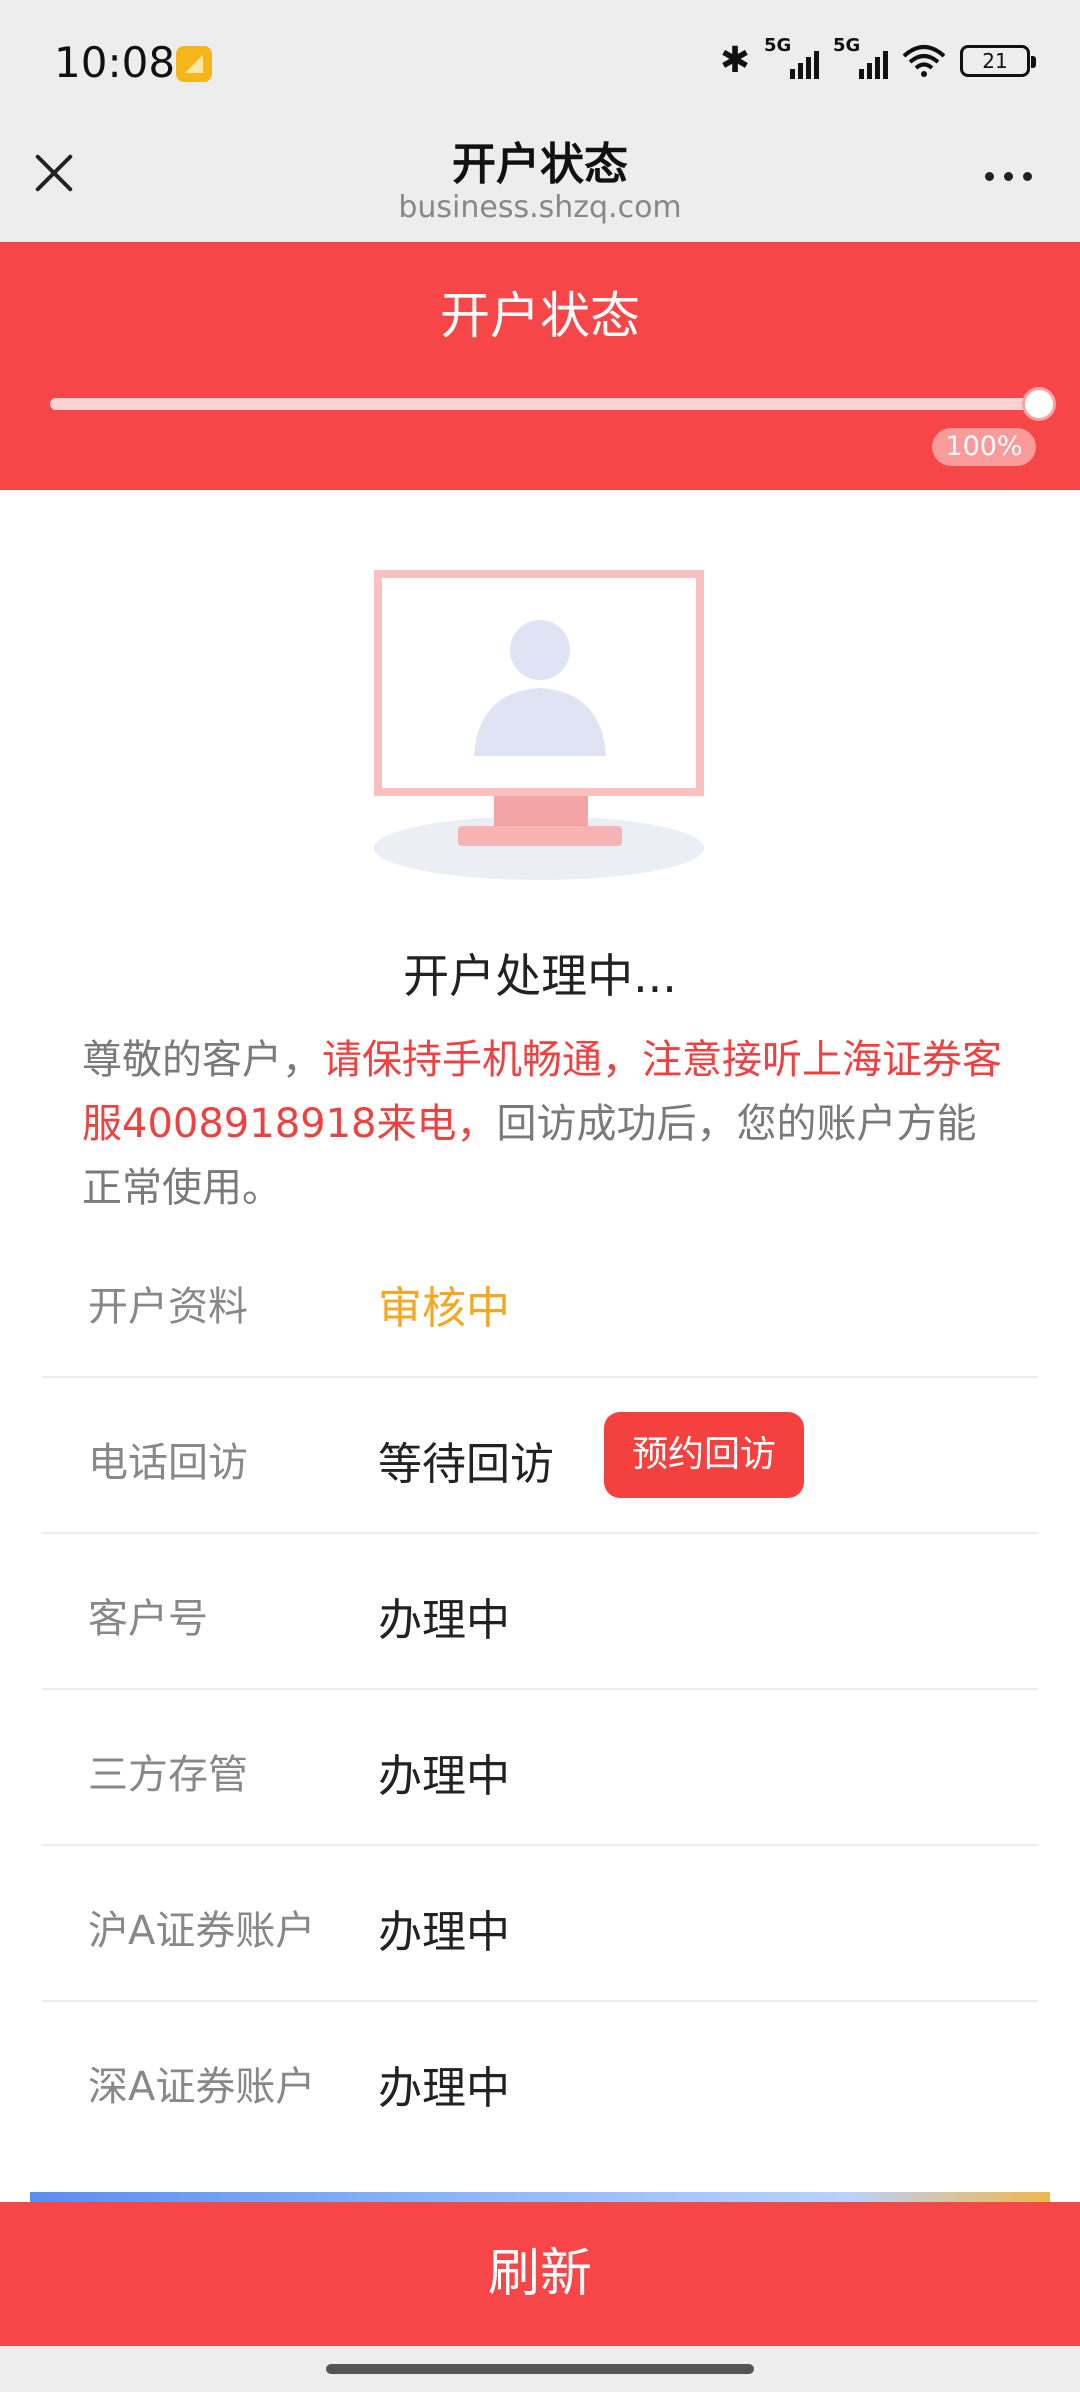 This screenshot has height=2392, width=1080. I want to click on schedule-callback-button: 预约回访, so click(704, 1455).